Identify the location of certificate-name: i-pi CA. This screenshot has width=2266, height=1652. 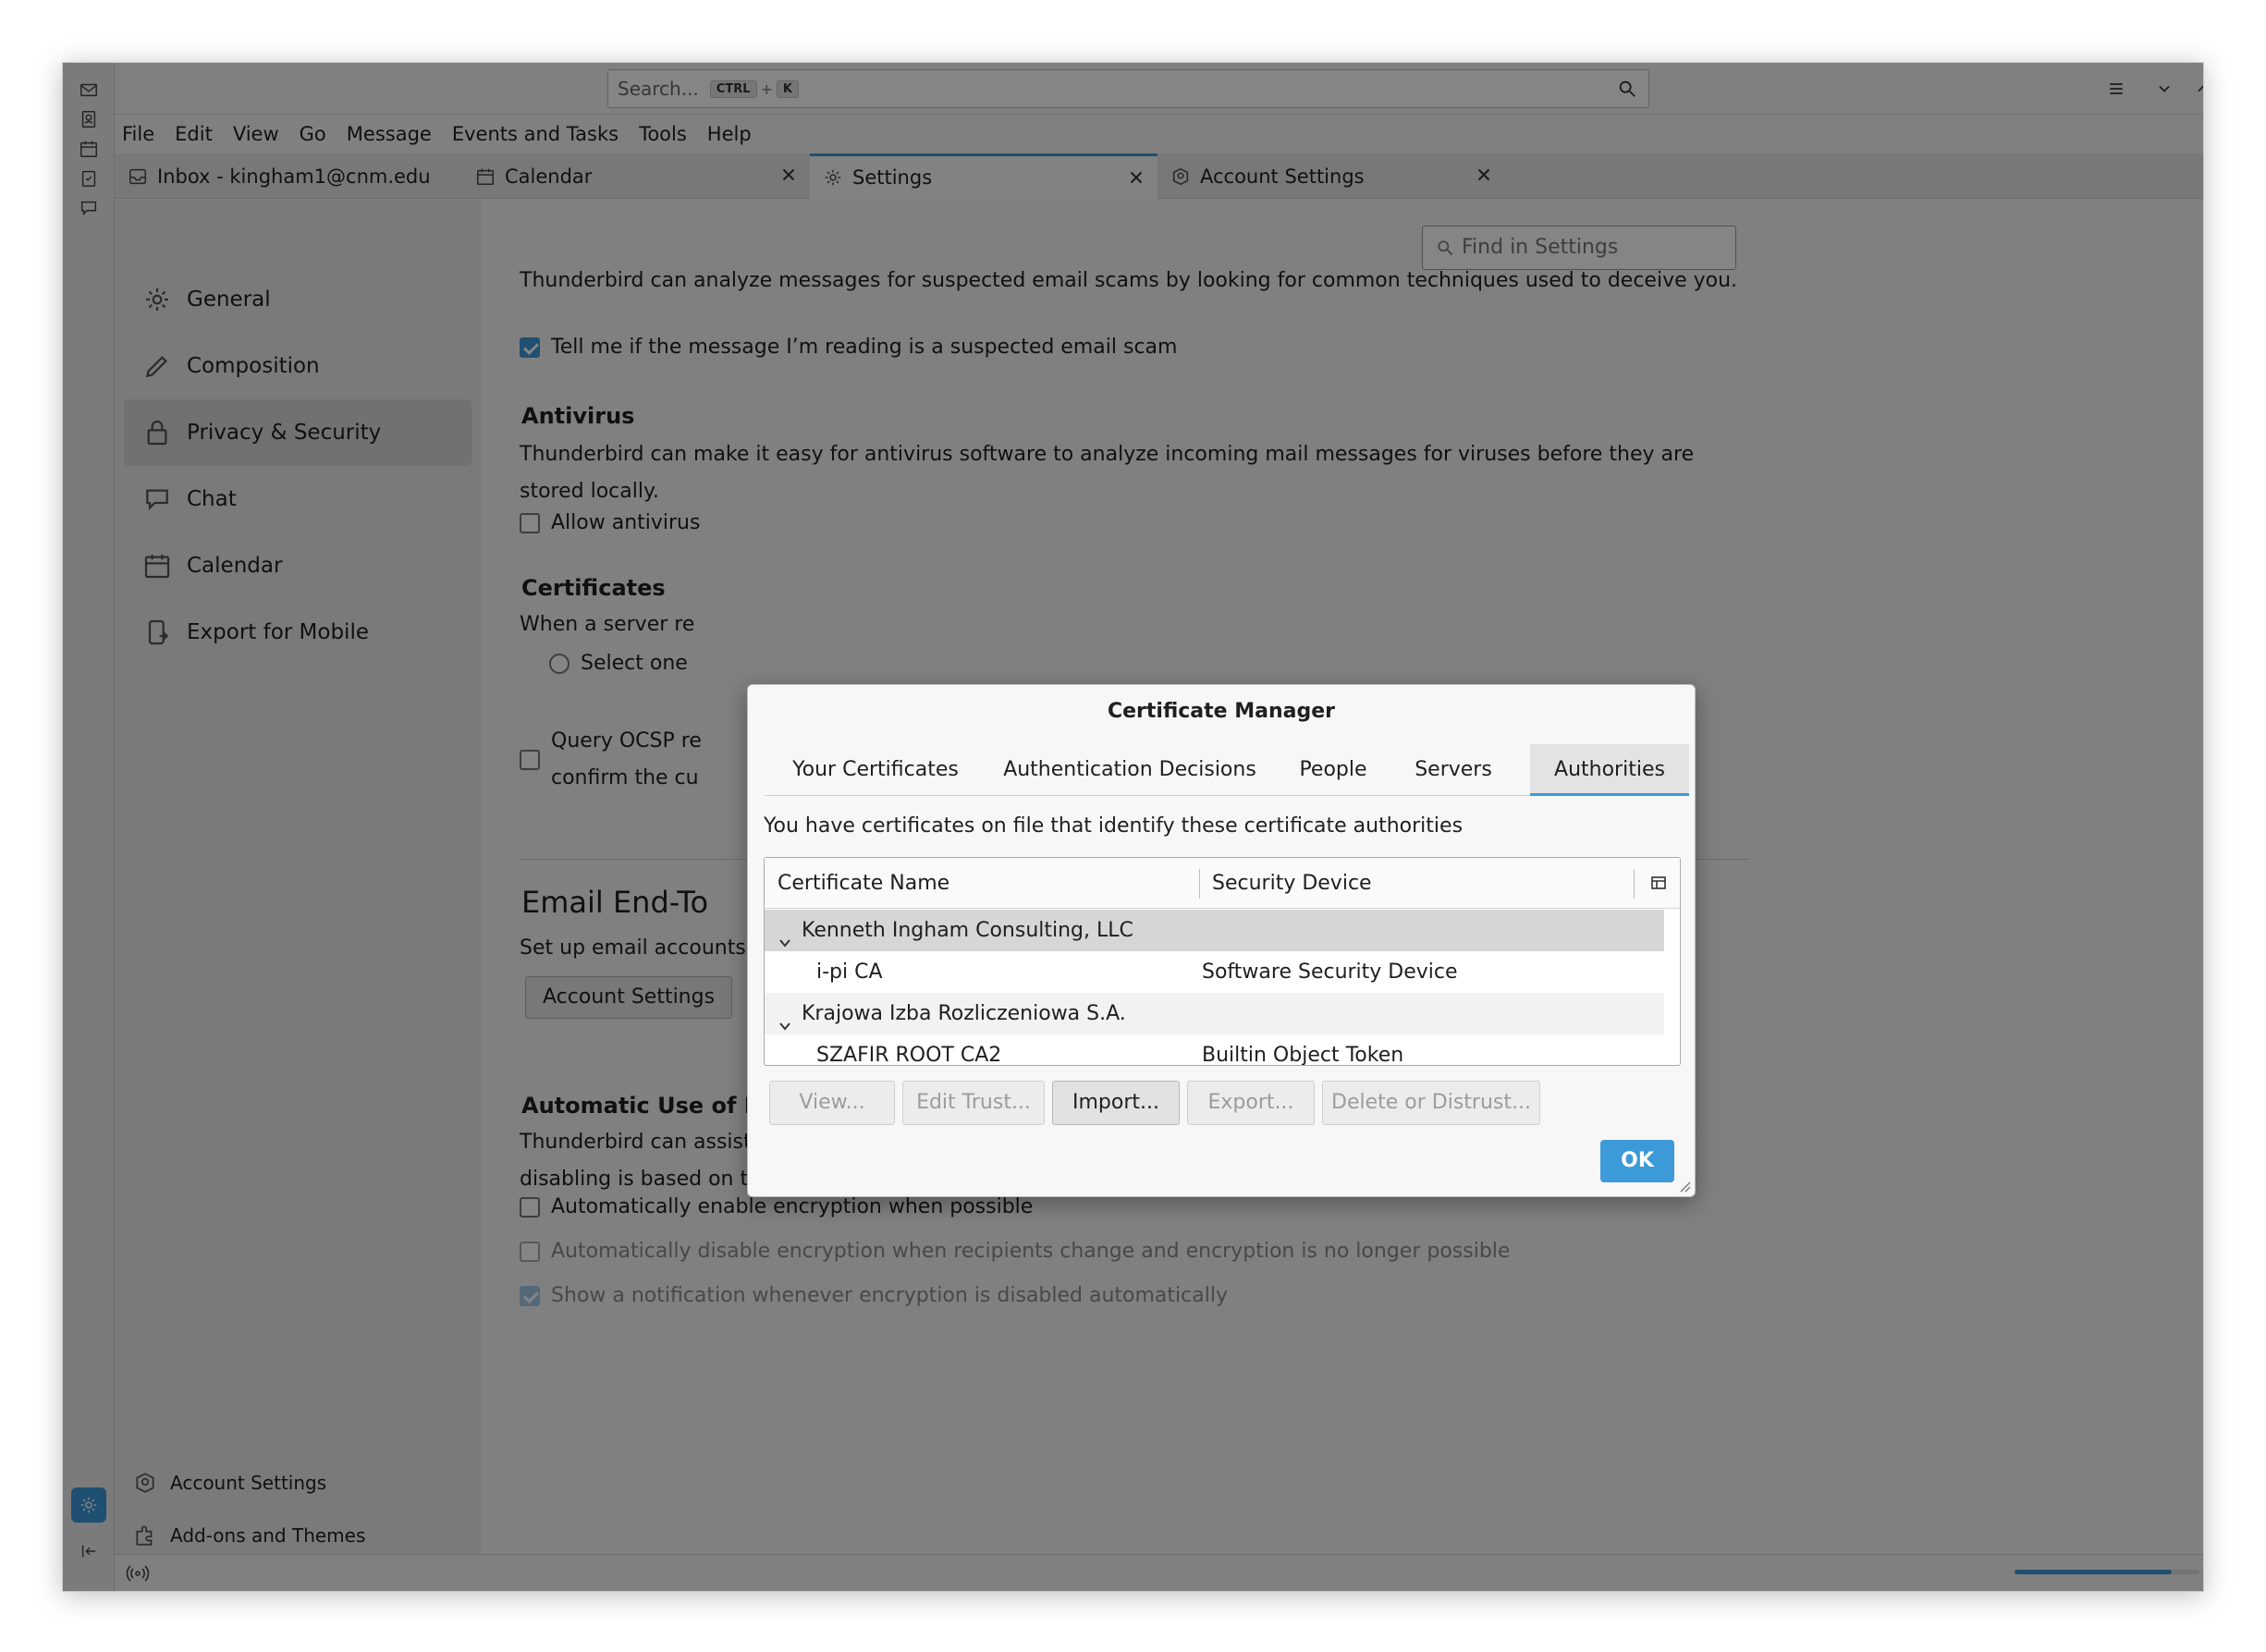
(850, 972).